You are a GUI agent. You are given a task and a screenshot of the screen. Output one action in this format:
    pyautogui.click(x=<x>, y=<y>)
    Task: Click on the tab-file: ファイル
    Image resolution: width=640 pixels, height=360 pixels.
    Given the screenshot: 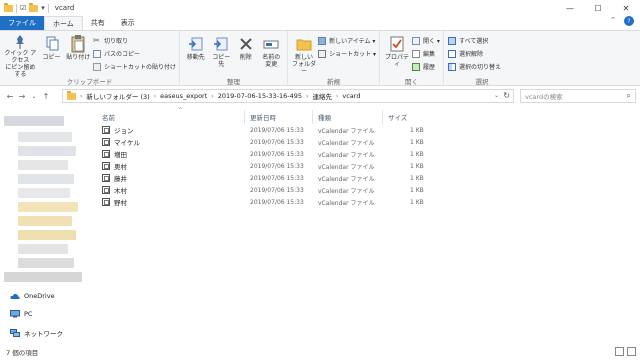 What is the action you would take?
    pyautogui.click(x=22, y=23)
    